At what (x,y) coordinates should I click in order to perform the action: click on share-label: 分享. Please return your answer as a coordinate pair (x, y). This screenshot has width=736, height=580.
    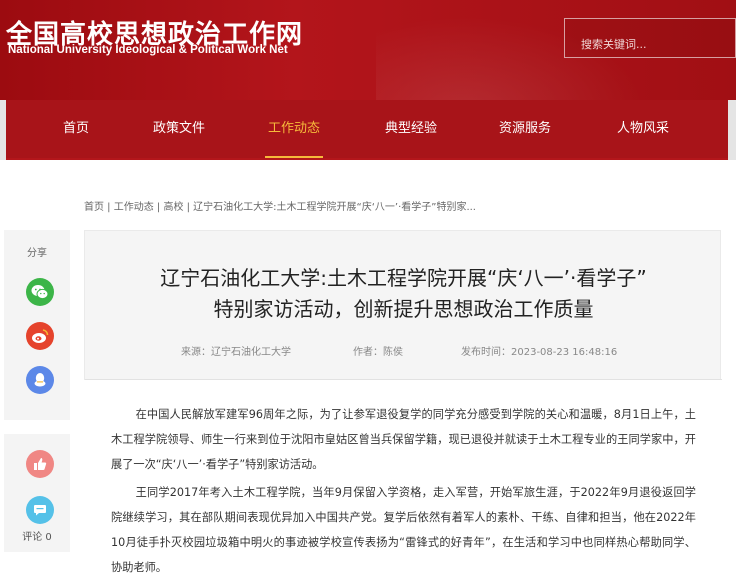
    Looking at the image, I should click on (37, 253).